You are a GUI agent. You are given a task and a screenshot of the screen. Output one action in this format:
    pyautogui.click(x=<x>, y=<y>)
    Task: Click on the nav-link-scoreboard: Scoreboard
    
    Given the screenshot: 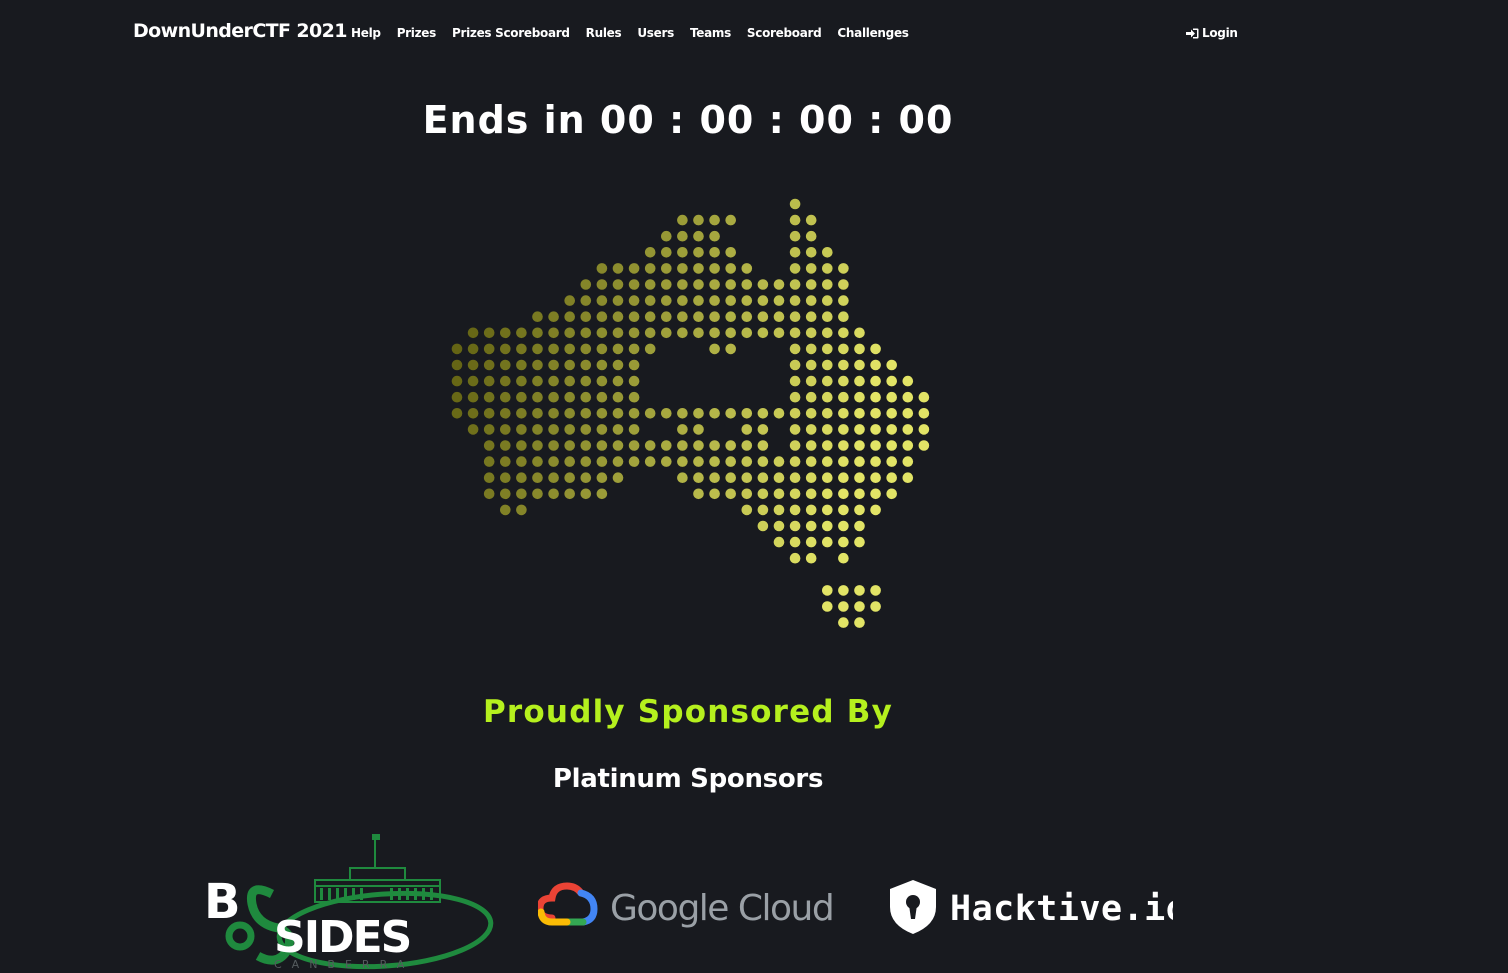 What is the action you would take?
    pyautogui.click(x=784, y=33)
    